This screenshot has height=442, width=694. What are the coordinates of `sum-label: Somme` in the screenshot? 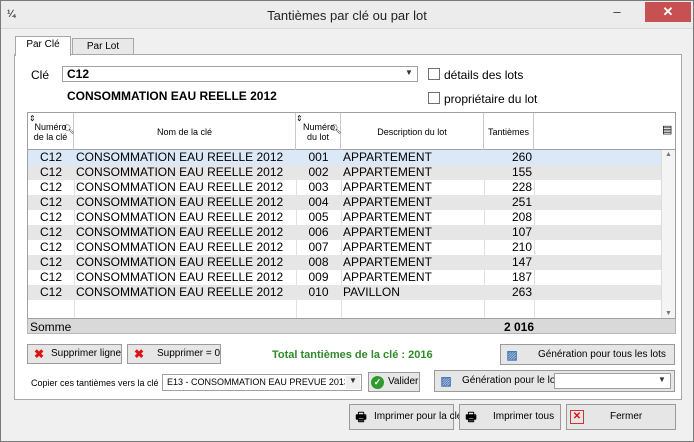 It's located at (51, 327).